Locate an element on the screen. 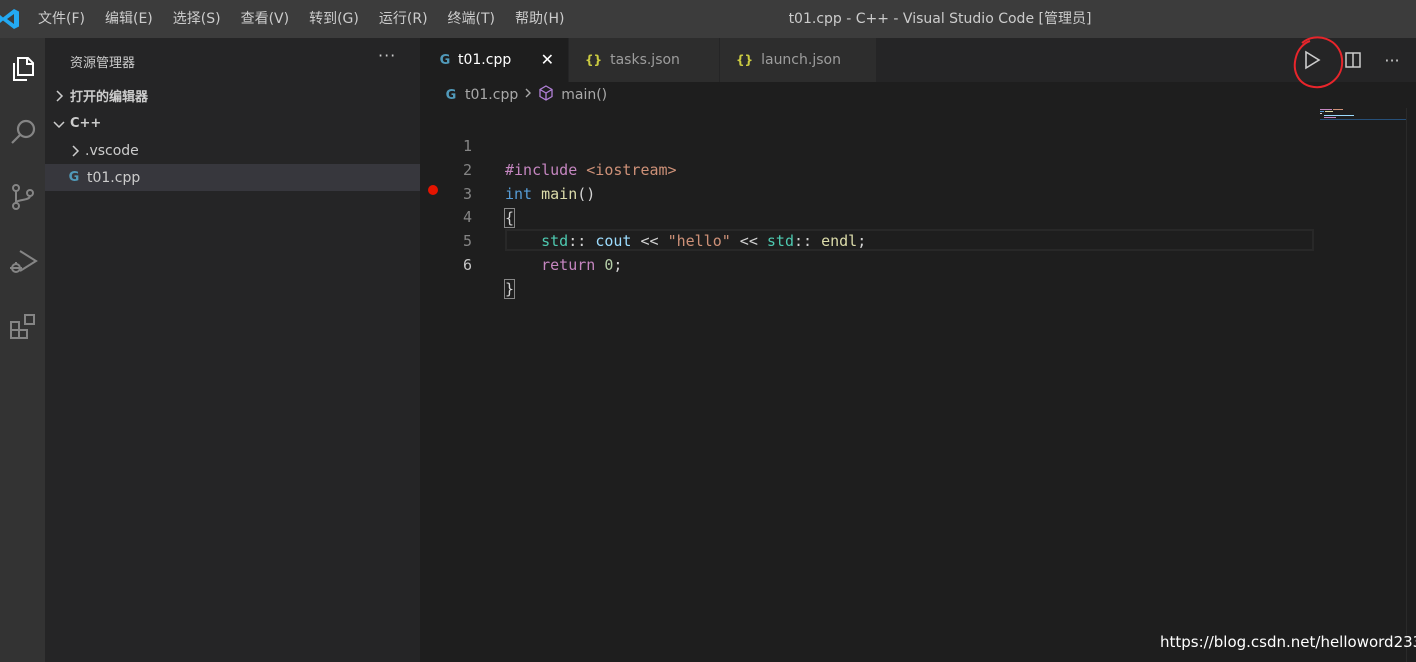 The width and height of the screenshot is (1416, 662). chevron-down-icon is located at coordinates (59, 124).